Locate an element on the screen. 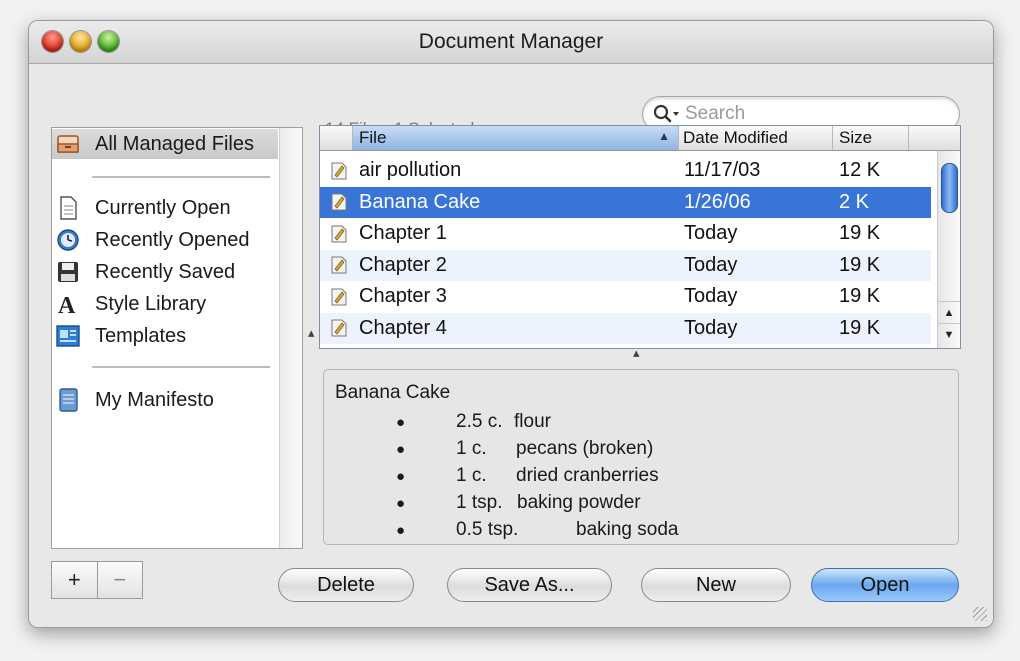 The image size is (1020, 661). file-size: 12 K is located at coordinates (860, 170).